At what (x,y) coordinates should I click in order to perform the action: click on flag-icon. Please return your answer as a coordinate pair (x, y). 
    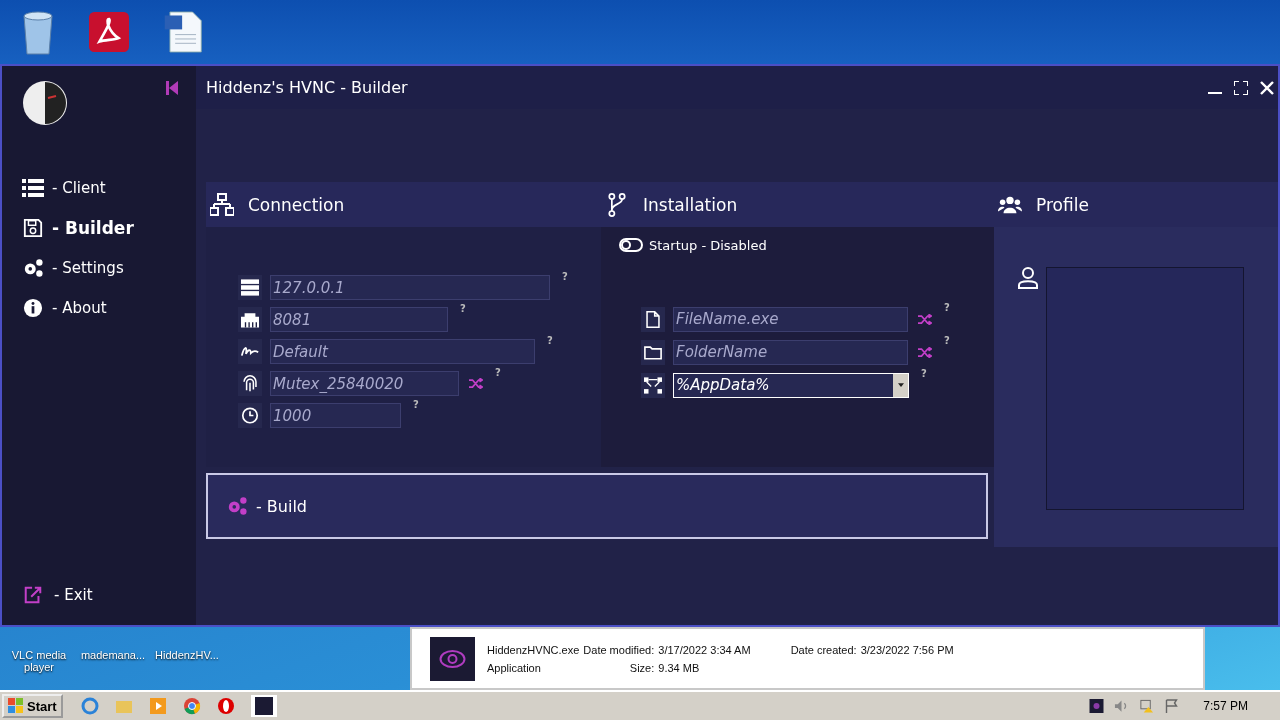
    Looking at the image, I should click on (1172, 706).